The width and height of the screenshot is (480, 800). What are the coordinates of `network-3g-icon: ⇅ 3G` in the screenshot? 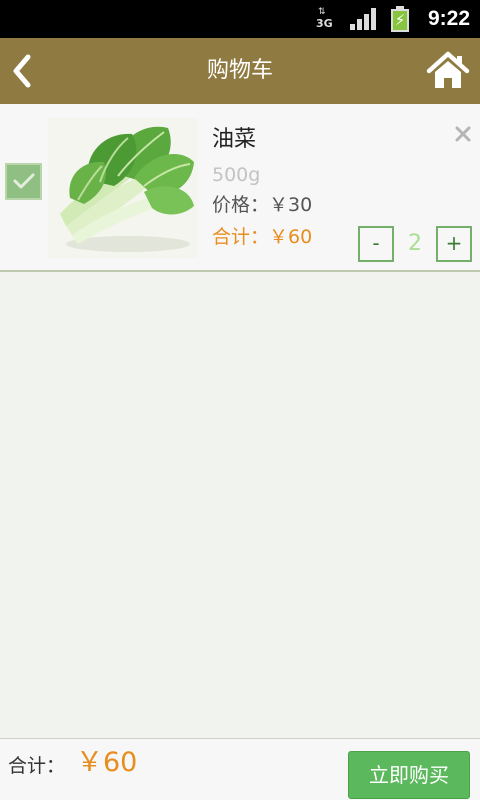 It's located at (324, 18).